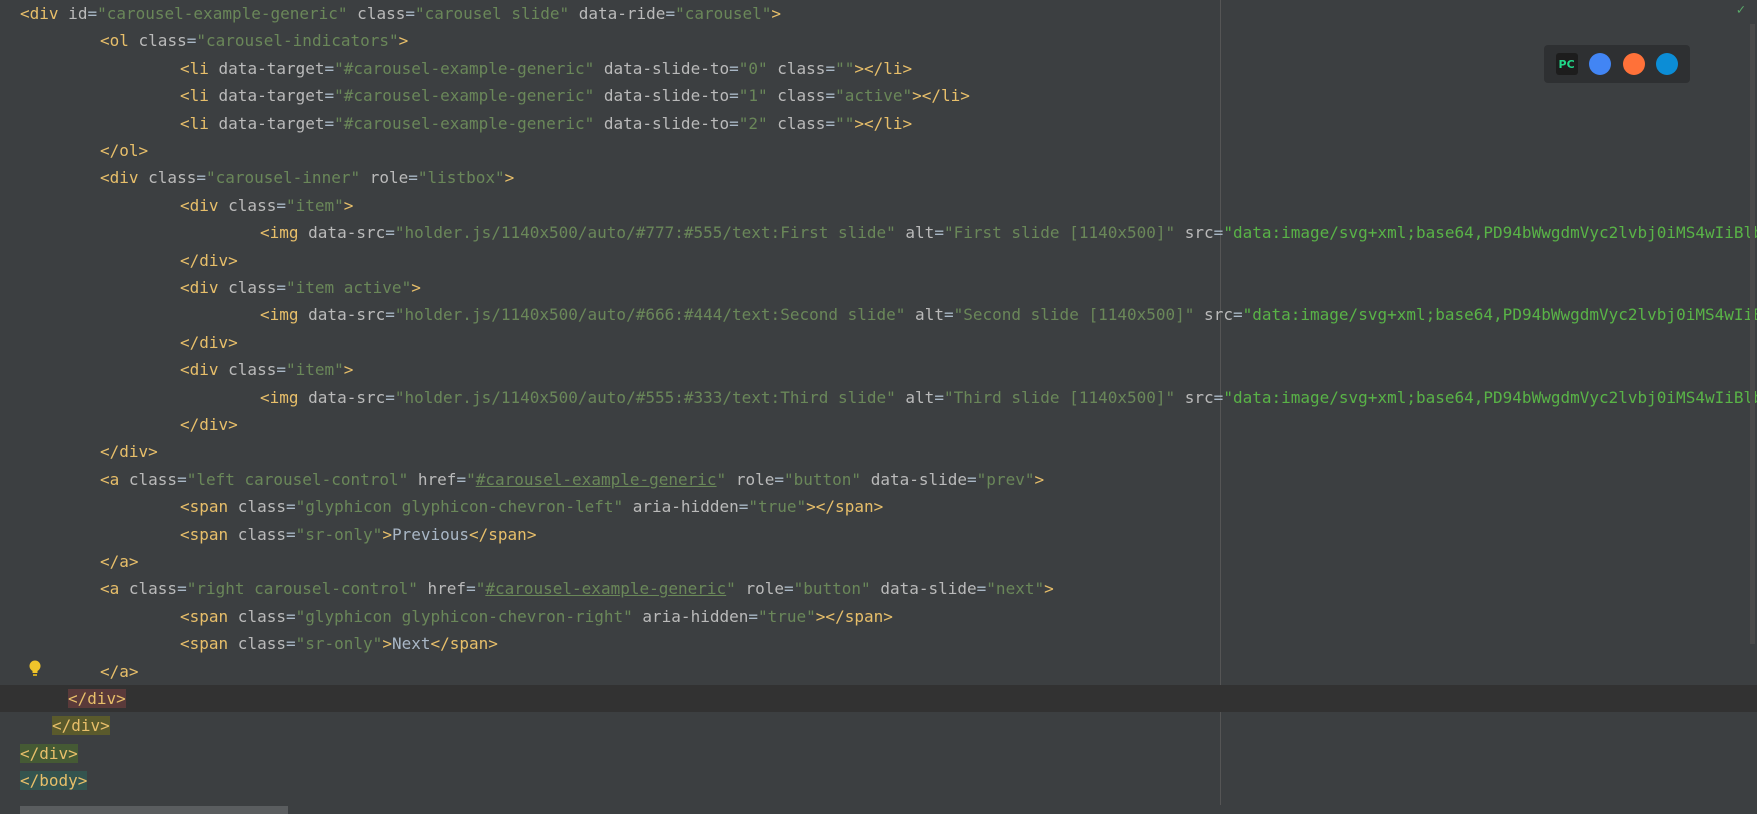 Image resolution: width=1757 pixels, height=814 pixels. What do you see at coordinates (923, 589) in the screenshot?
I see `code-token: data-slide` at bounding box center [923, 589].